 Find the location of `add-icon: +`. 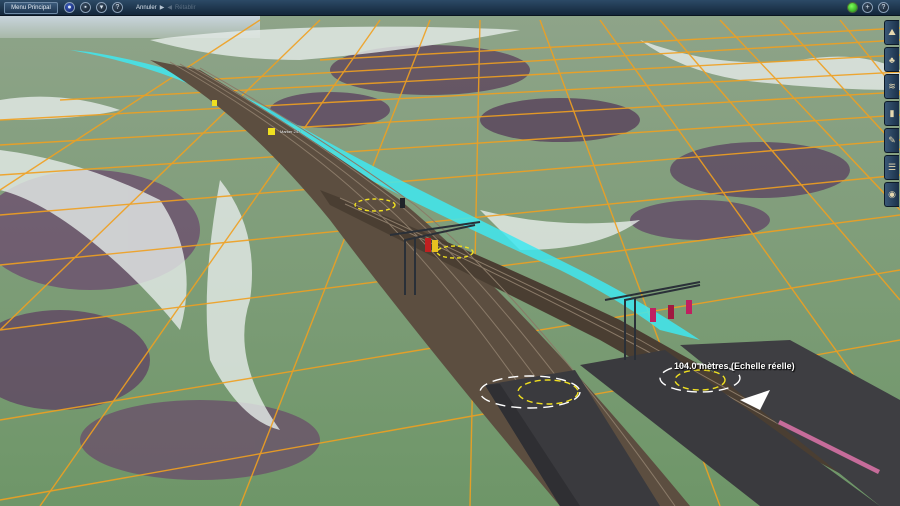

add-icon: + is located at coordinates (867, 7).